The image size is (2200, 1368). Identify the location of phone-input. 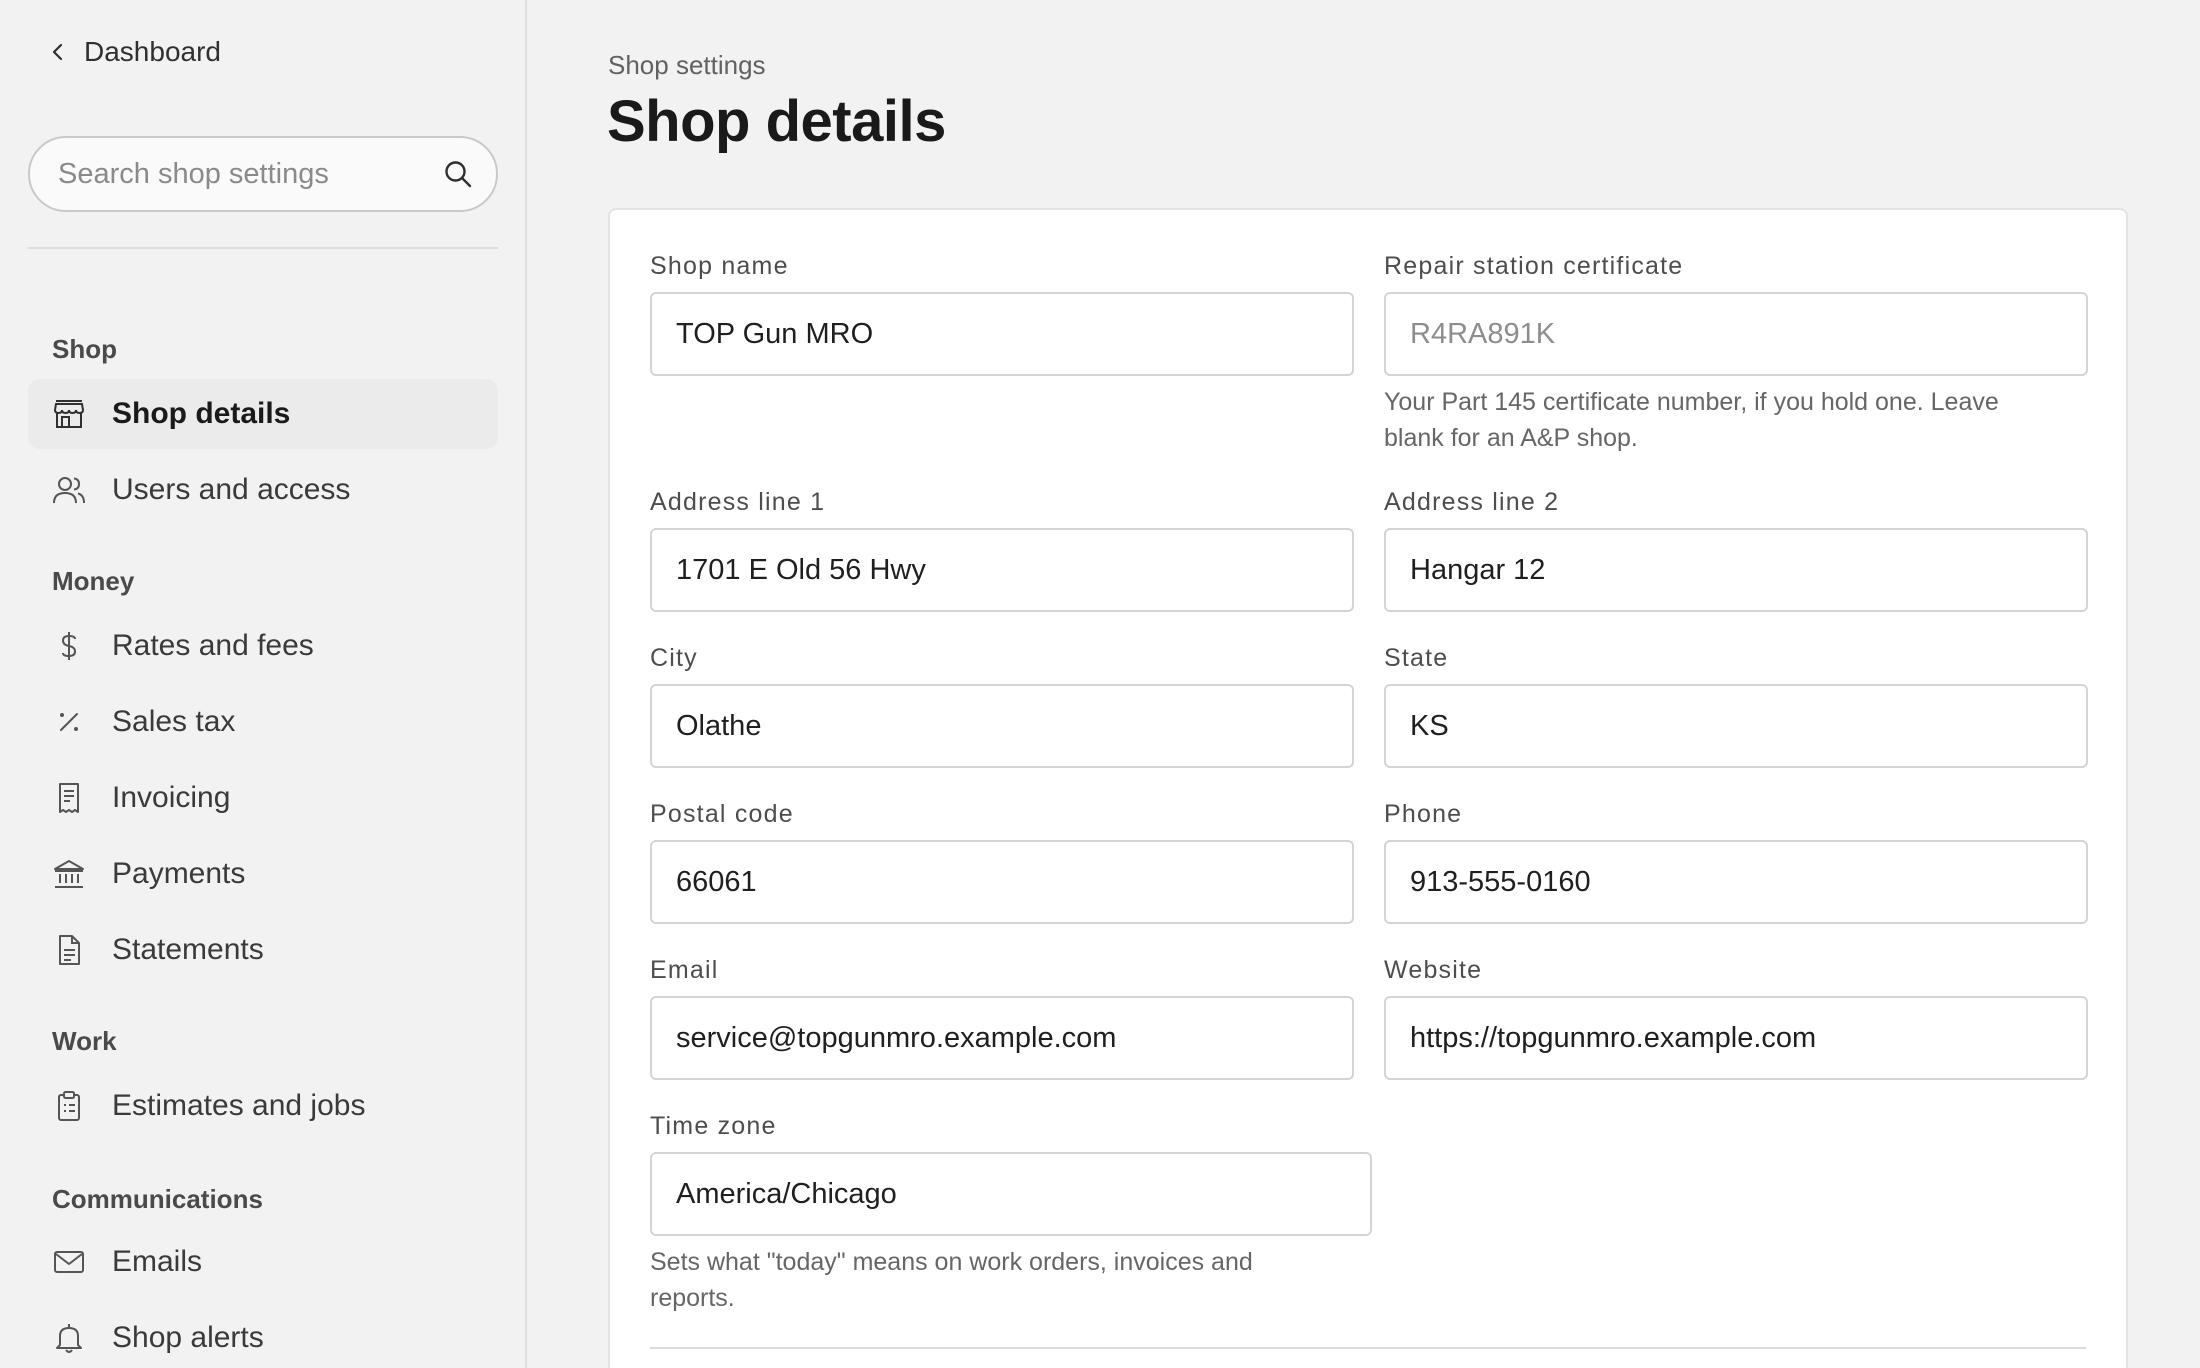
(1736, 882).